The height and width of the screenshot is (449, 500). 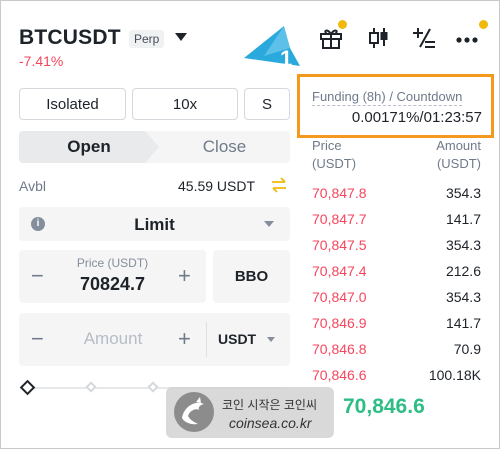 What do you see at coordinates (184, 339) in the screenshot?
I see `amount-increase-button: +` at bounding box center [184, 339].